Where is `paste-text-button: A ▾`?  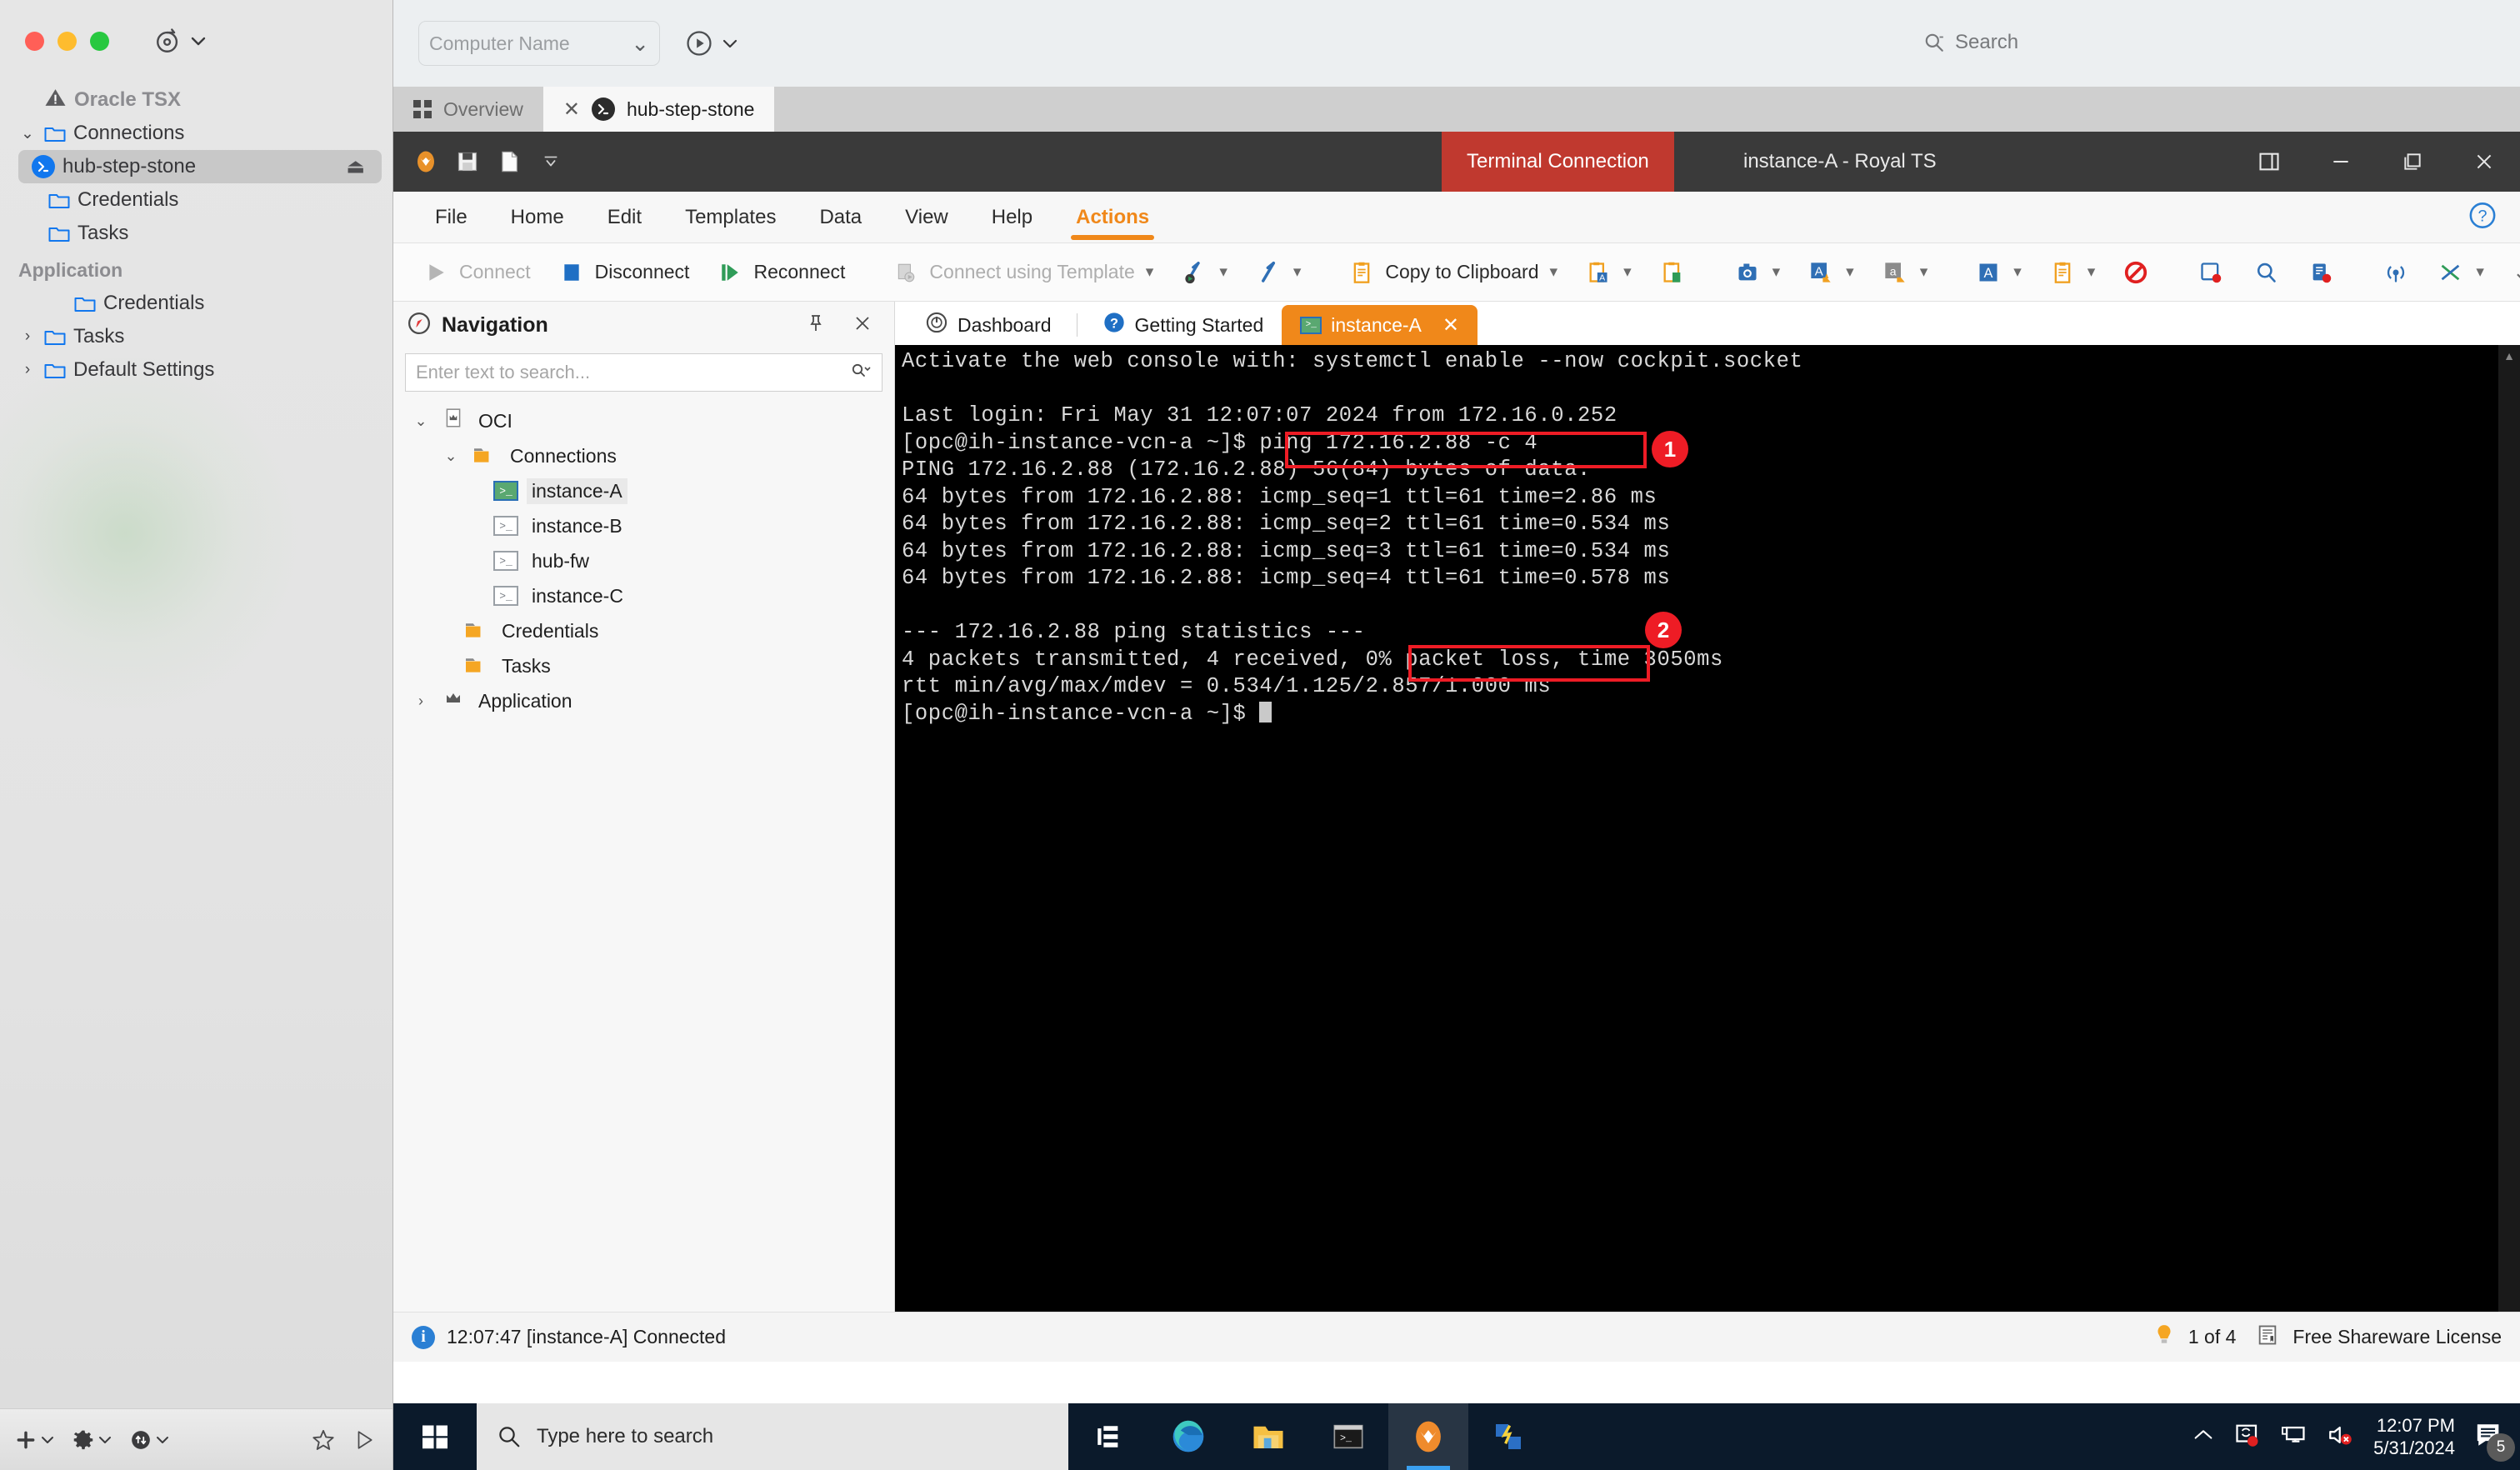 paste-text-button: A ▾ is located at coordinates (1608, 272).